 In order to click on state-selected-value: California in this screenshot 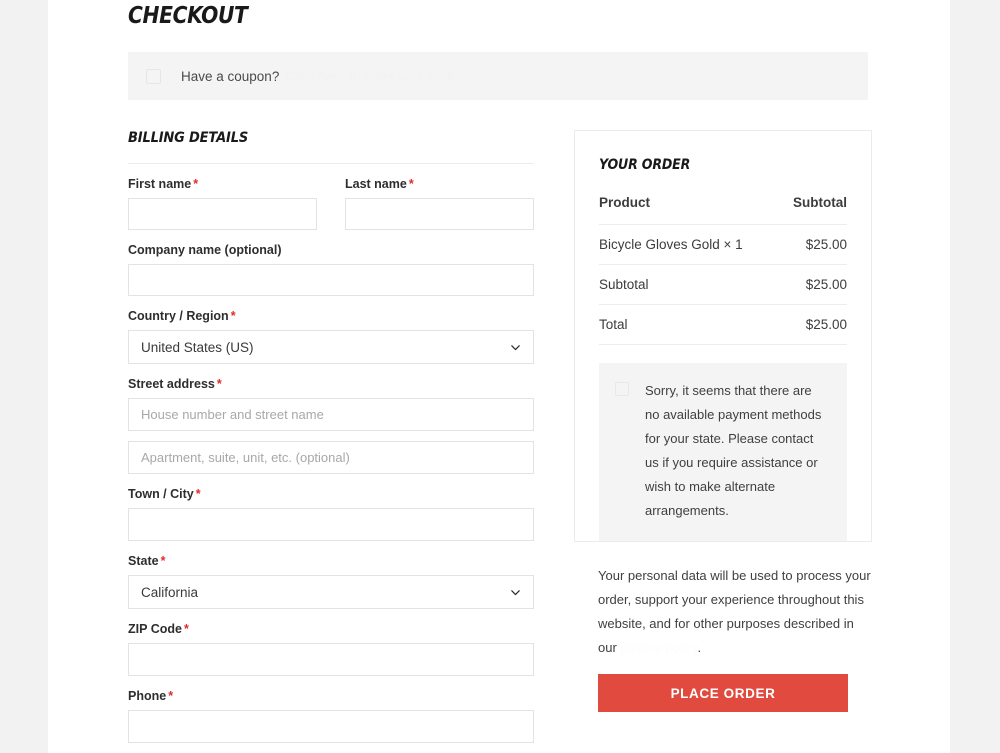, I will do `click(170, 592)`.